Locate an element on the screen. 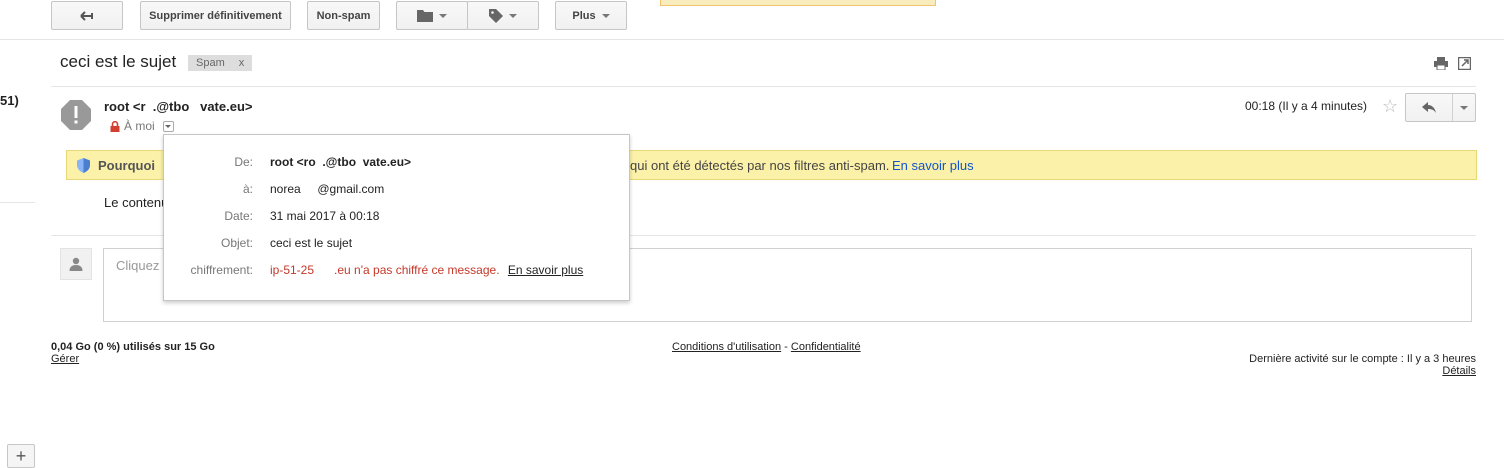 This screenshot has height=468, width=1504. details-from-row: De: root <ro .@tbo vate.eu> is located at coordinates (397, 165).